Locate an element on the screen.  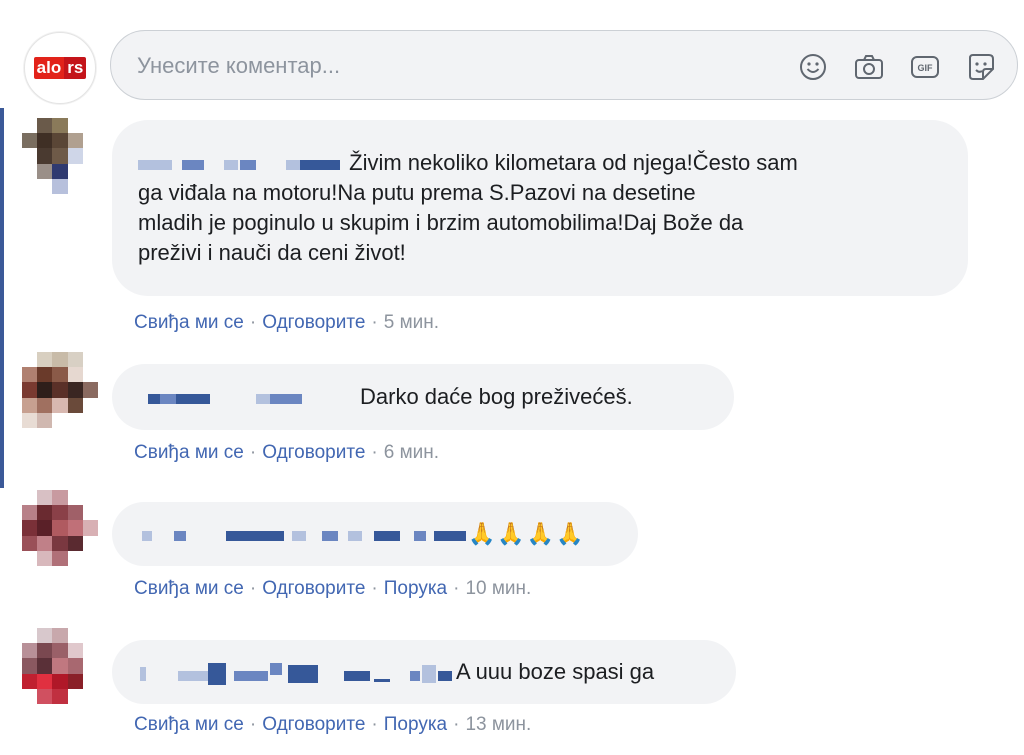
prayer-emoji-text: 🙏🙏🙏🙏 is located at coordinates (527, 533).